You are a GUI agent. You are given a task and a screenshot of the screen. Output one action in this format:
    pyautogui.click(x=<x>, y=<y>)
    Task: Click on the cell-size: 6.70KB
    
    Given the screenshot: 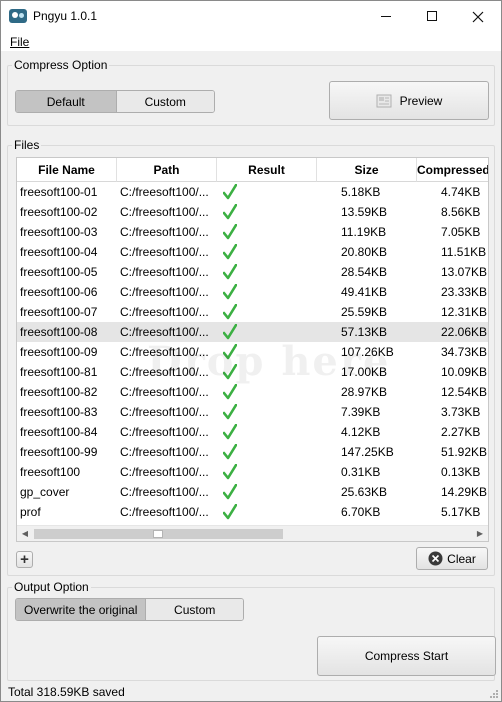 What is the action you would take?
    pyautogui.click(x=361, y=512)
    